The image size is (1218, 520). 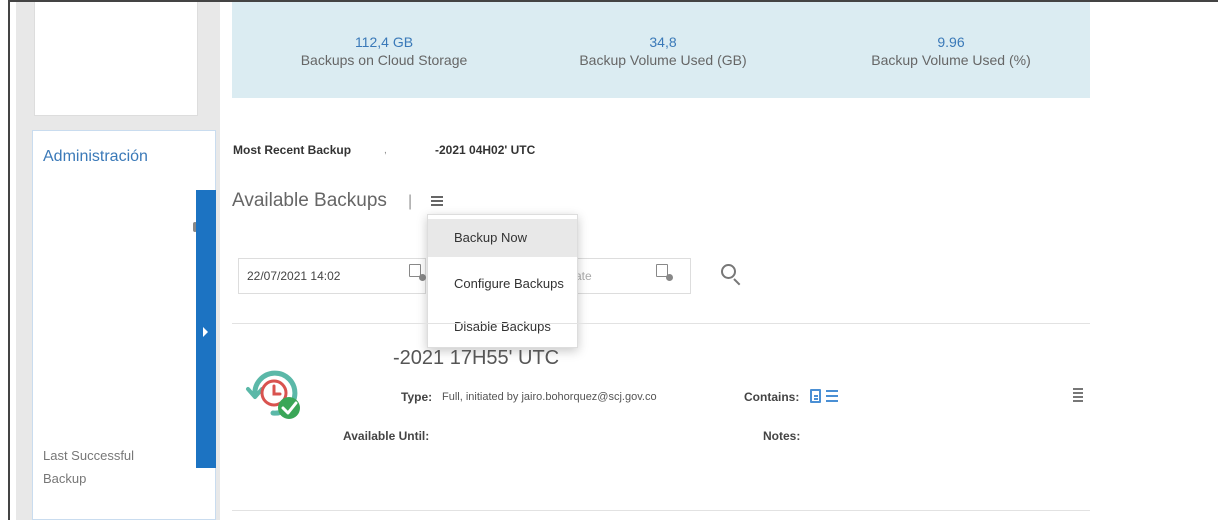 What do you see at coordinates (292, 150) in the screenshot?
I see `most-recent-backup-label: Most Recent Backup` at bounding box center [292, 150].